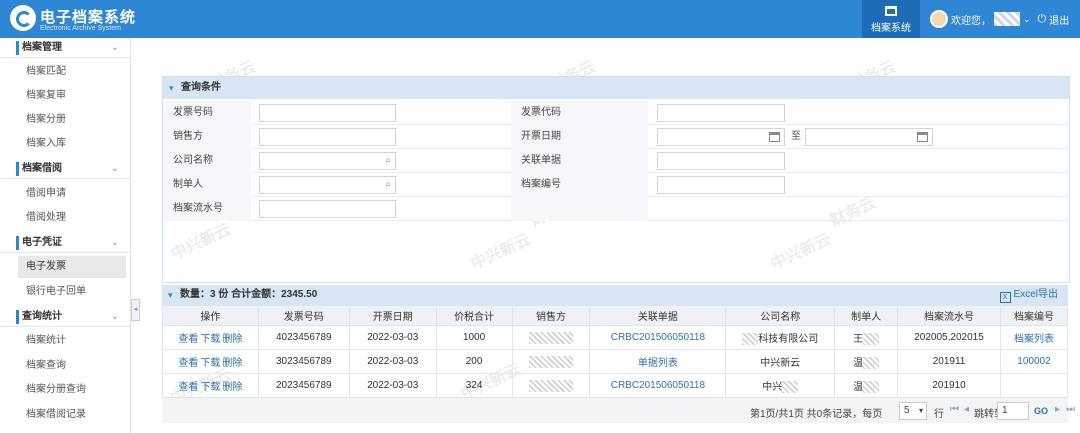 The height and width of the screenshot is (433, 1080). I want to click on col-header-amount: 价税合计, so click(474, 315).